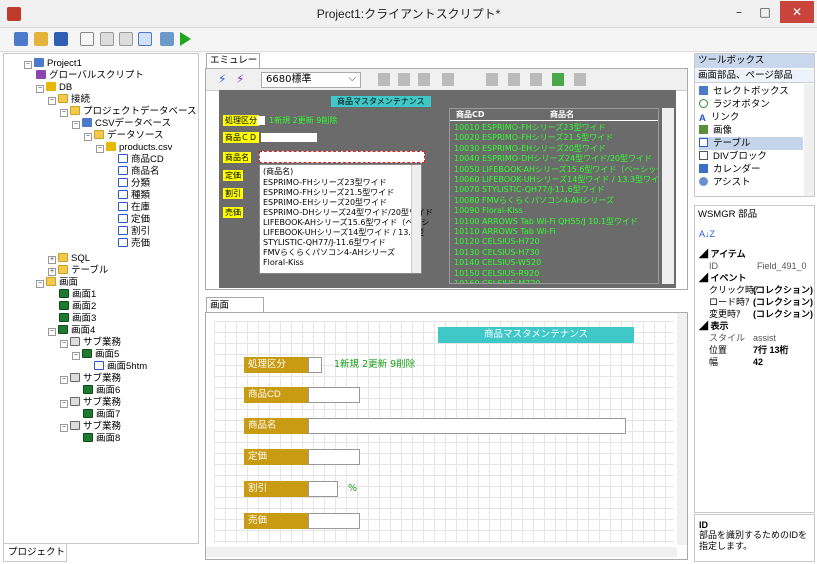 This screenshot has width=817, height=564. What do you see at coordinates (765, 12) in the screenshot?
I see `maximize-button: □` at bounding box center [765, 12].